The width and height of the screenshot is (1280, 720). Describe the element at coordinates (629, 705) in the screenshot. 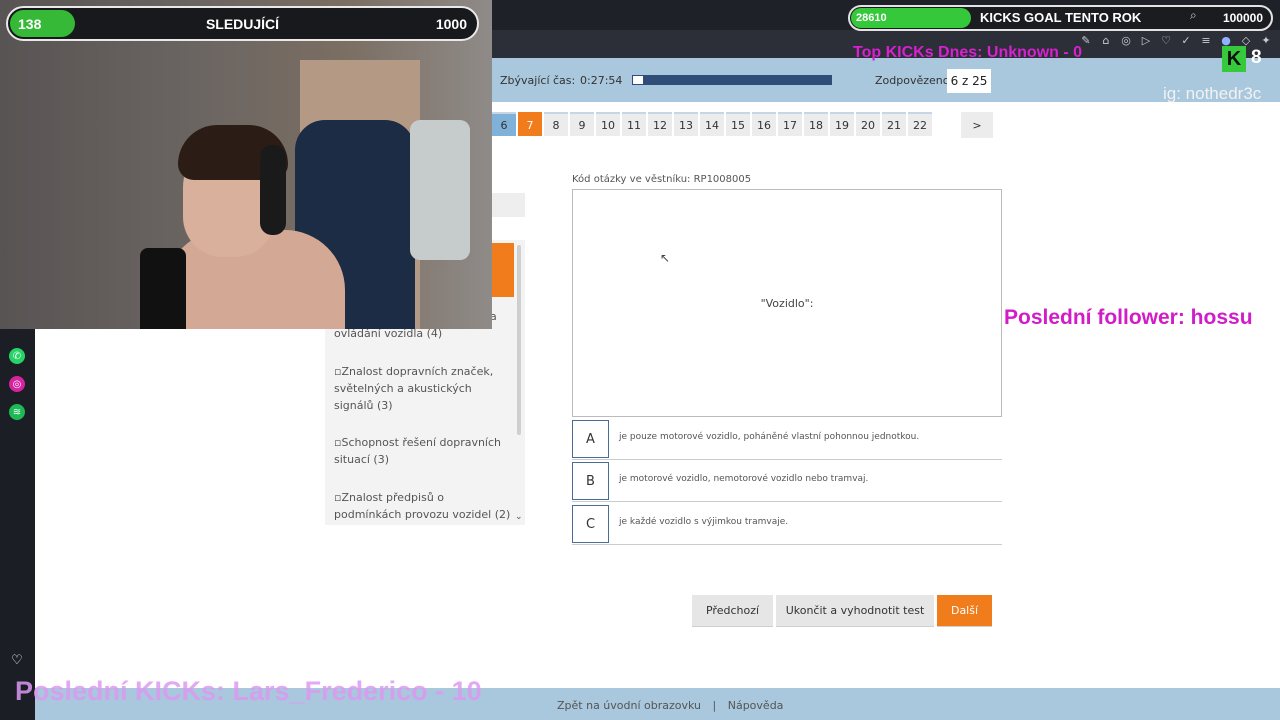

I see `home-link: Zpět na úvodní obrazovku` at that location.